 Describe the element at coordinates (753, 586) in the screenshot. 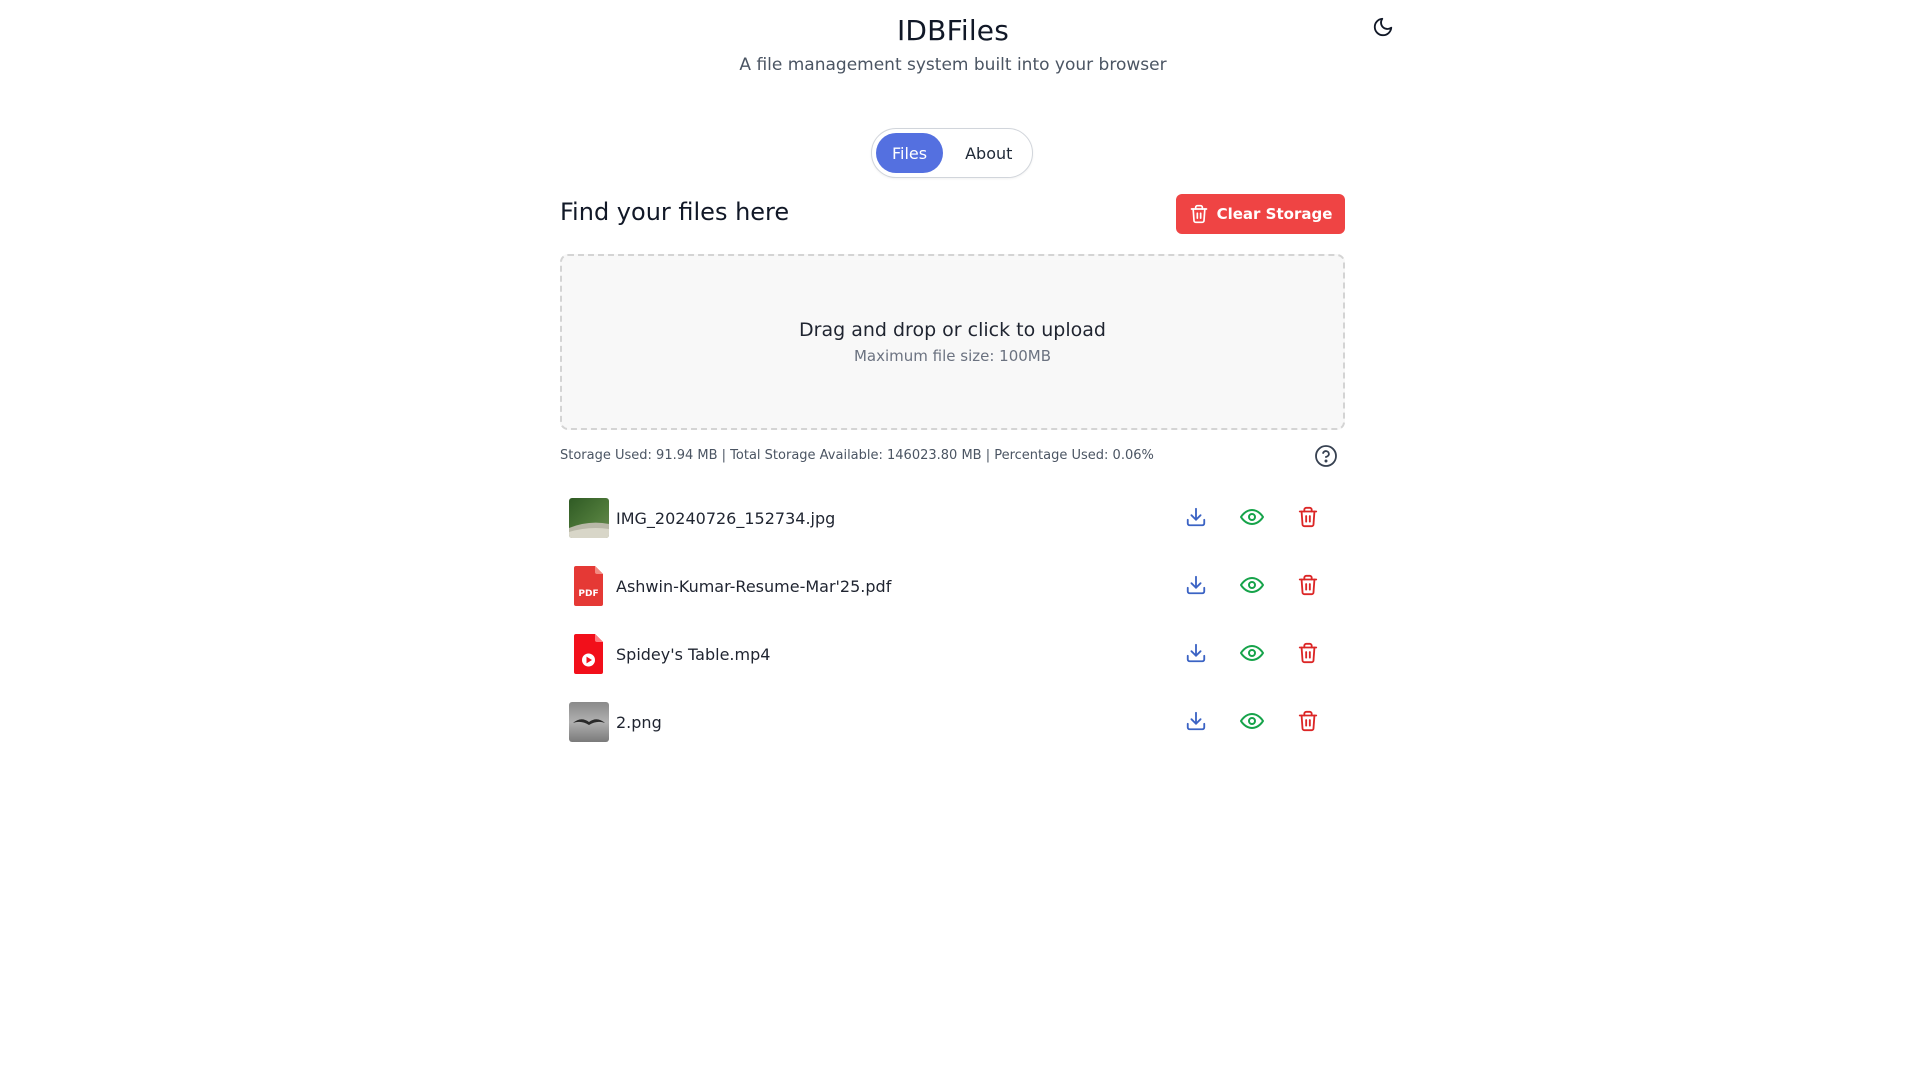

I see `file-name: Ashwin-Kumar-Resume-Mar'25.pdf` at that location.